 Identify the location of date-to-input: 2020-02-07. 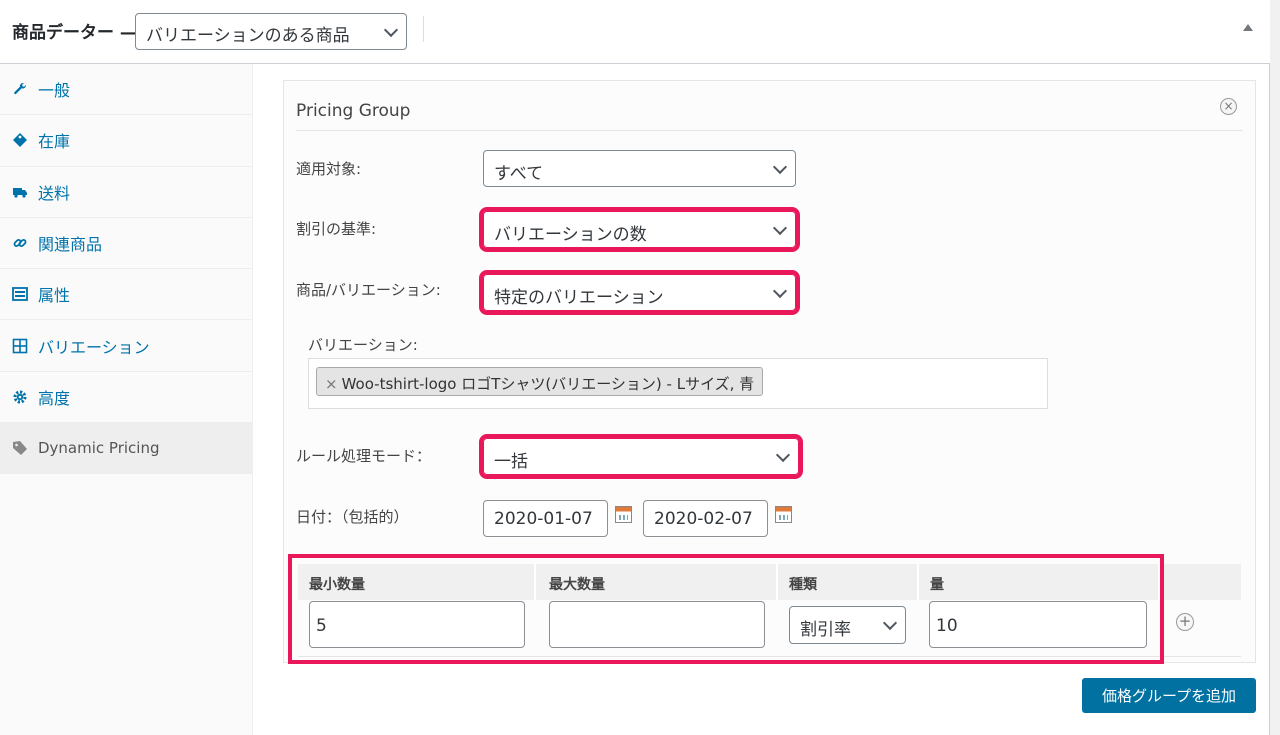
(705, 518).